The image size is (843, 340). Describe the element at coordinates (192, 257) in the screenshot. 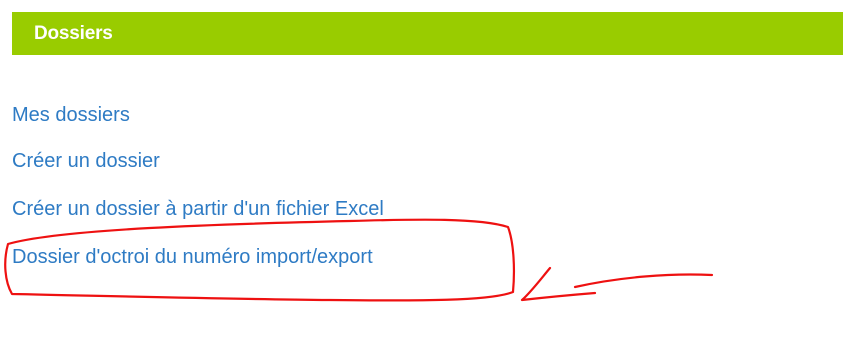

I see `link-dossier-octroi-import-export: Dossier d'octroi du numéro import/export` at that location.